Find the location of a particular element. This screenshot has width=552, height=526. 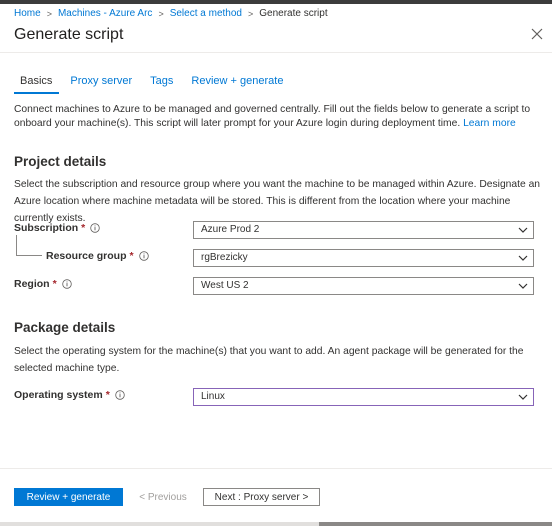

breadcrumb-home: Home is located at coordinates (27, 13).